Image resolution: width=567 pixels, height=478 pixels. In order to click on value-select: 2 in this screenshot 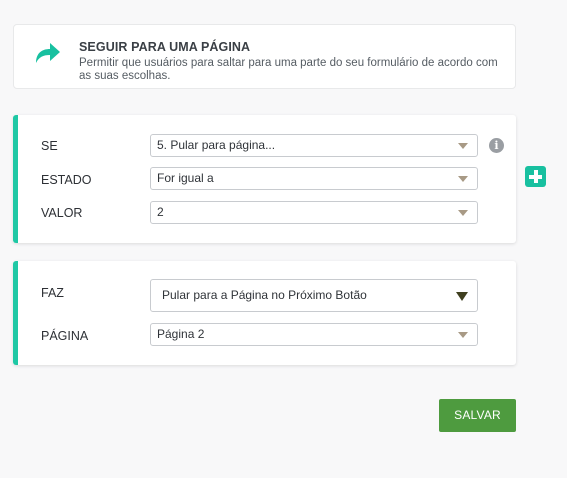, I will do `click(314, 212)`.